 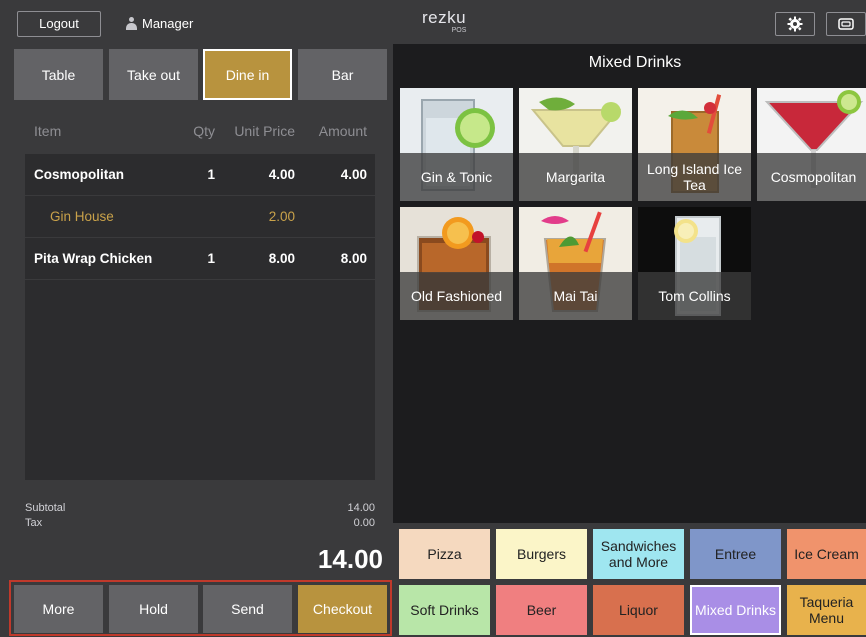 I want to click on settings-button, so click(x=795, y=24).